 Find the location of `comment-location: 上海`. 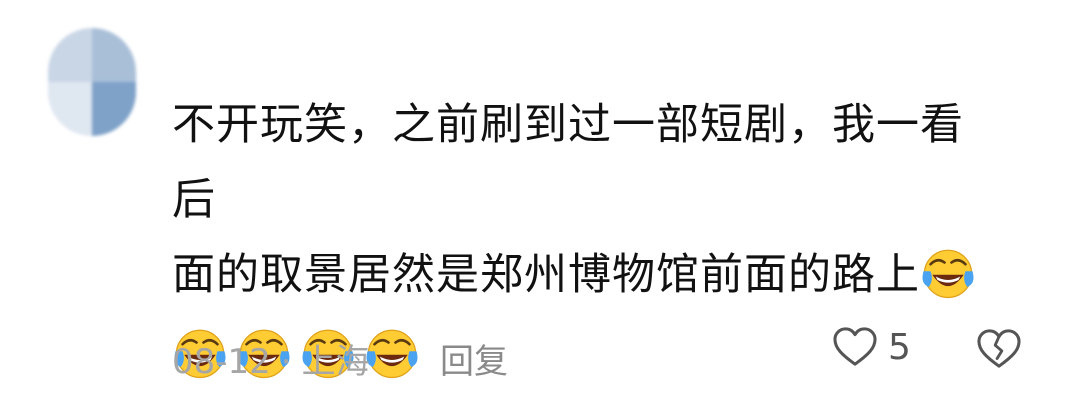

comment-location: 上海 is located at coordinates (335, 362).